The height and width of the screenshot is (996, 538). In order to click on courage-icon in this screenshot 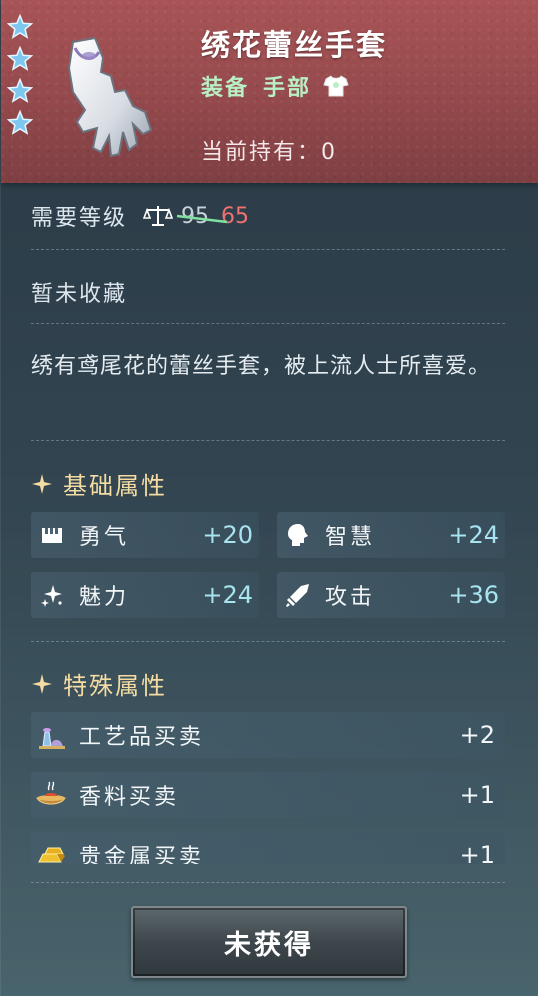, I will do `click(52, 535)`.